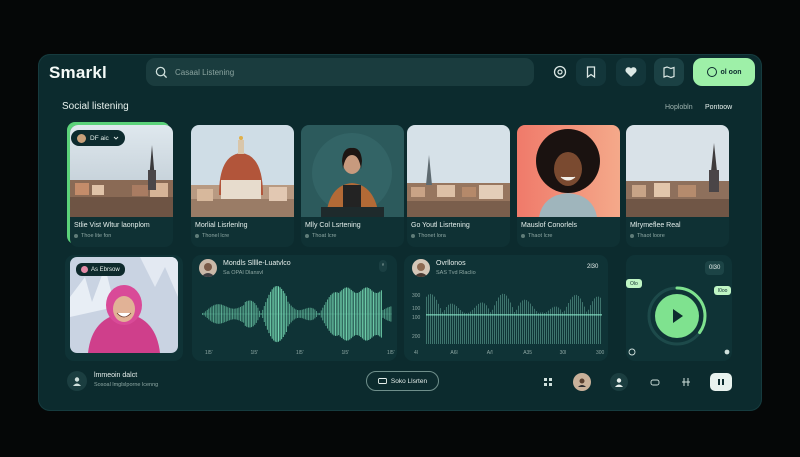  I want to click on card-badge-label: DF aic, so click(99, 138).